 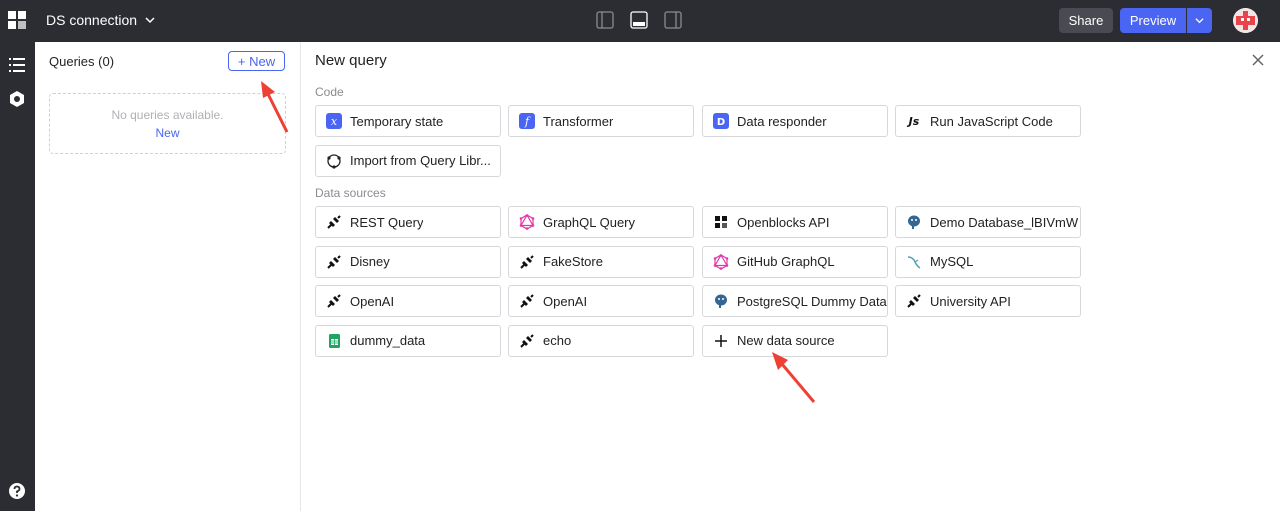 I want to click on layout-toggles, so click(x=639, y=20).